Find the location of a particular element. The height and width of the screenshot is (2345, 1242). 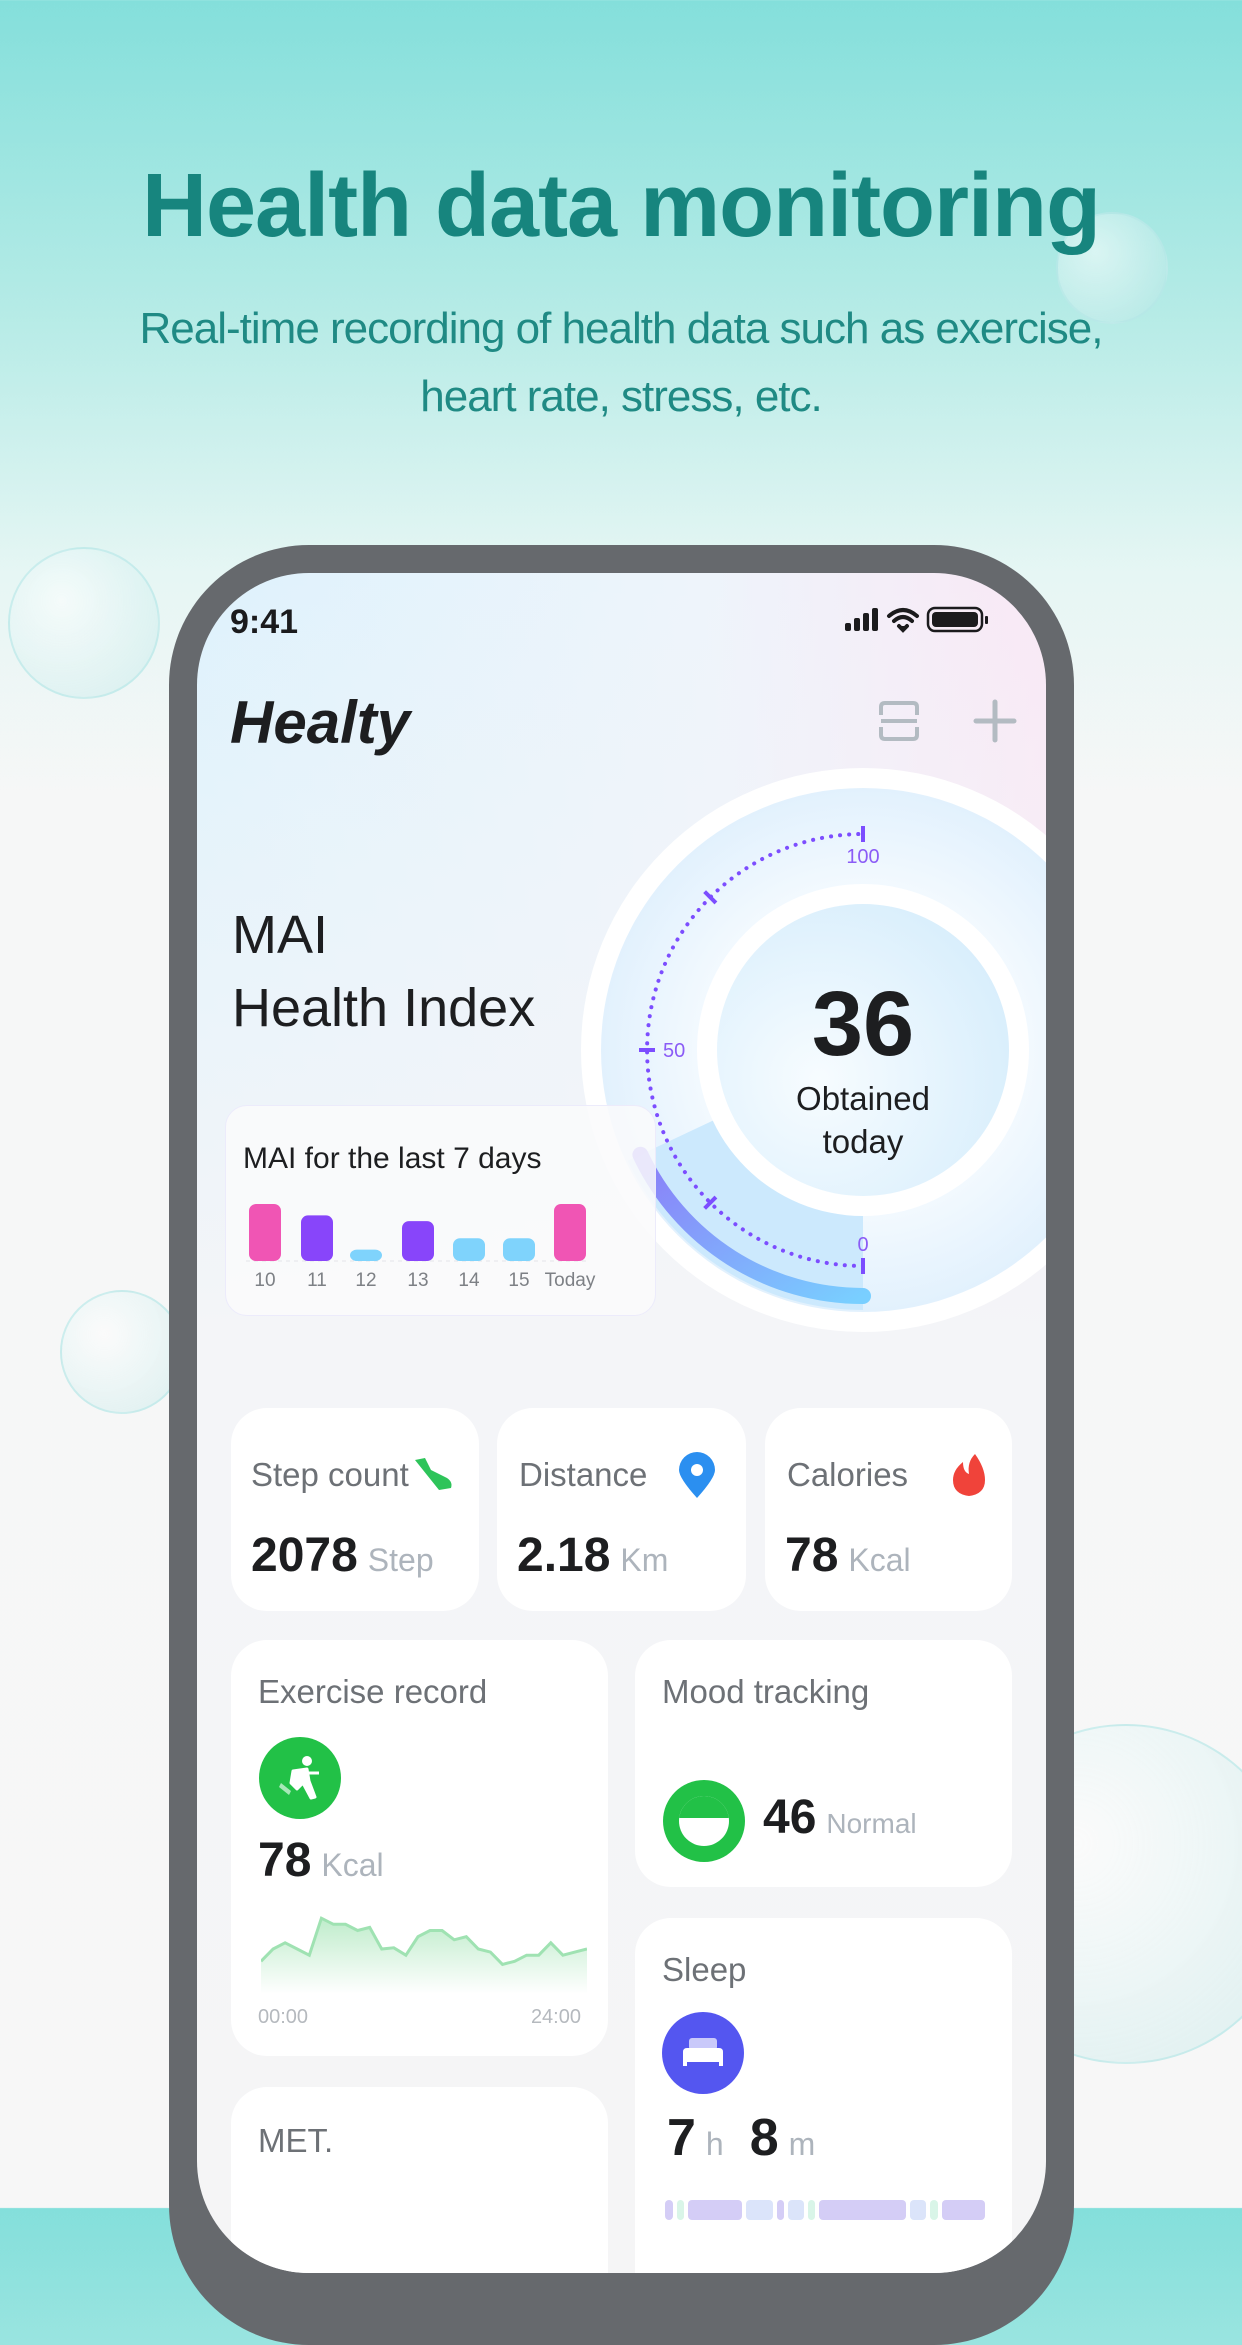

stat-label: Step count is located at coordinates (330, 1474).